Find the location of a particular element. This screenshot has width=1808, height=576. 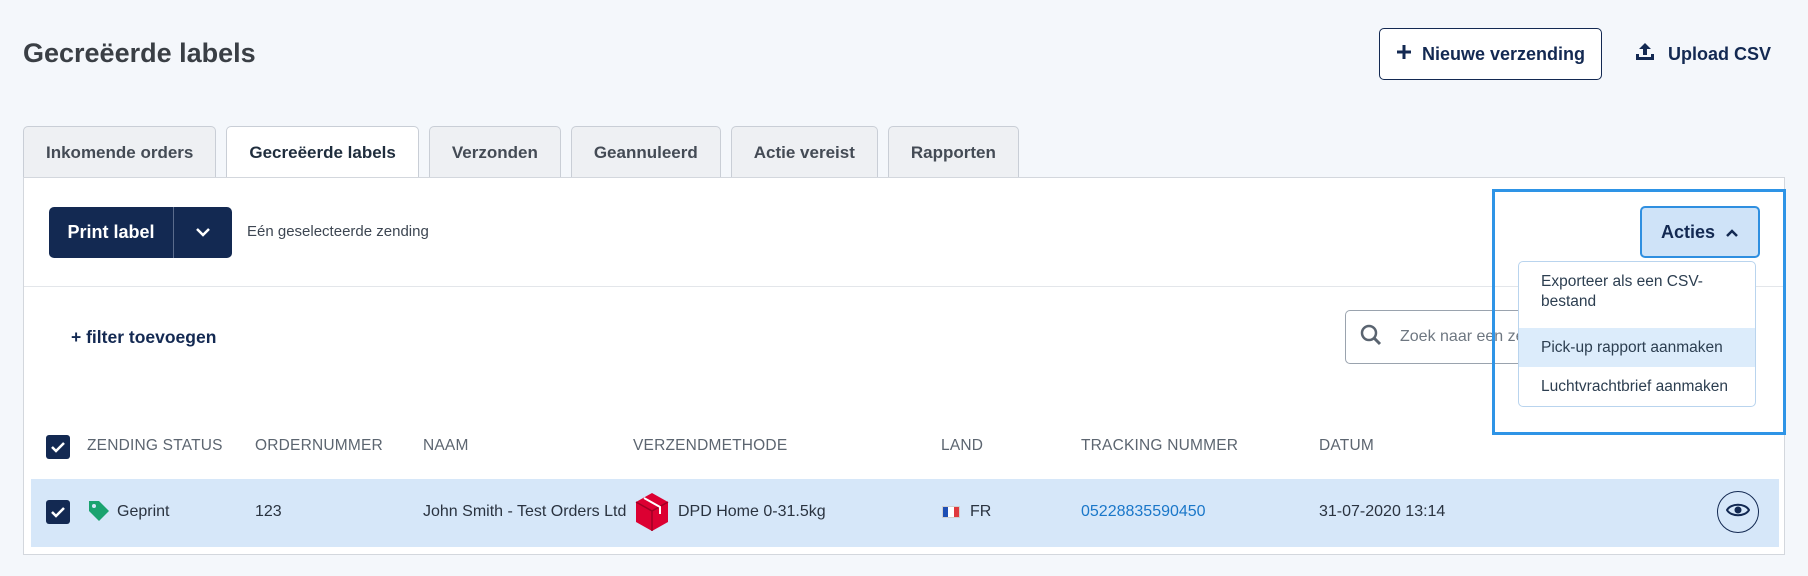

france-flag-icon is located at coordinates (951, 511).